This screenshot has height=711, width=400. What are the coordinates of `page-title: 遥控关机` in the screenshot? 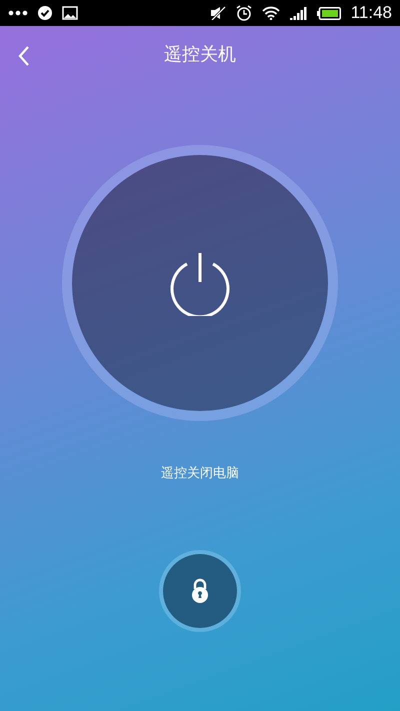 It's located at (200, 54).